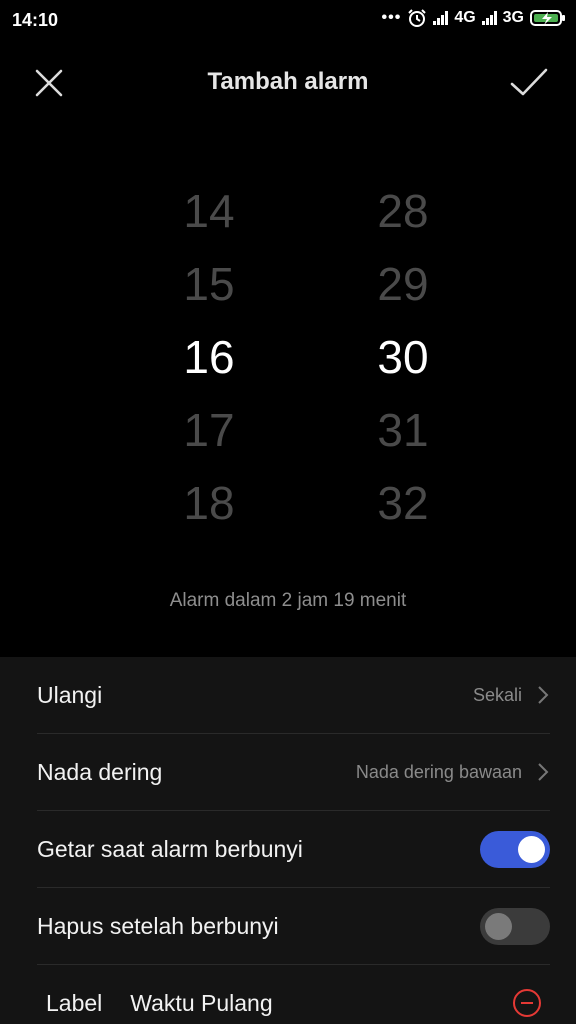 The width and height of the screenshot is (576, 1024). I want to click on header: Tambah alarm, so click(288, 82).